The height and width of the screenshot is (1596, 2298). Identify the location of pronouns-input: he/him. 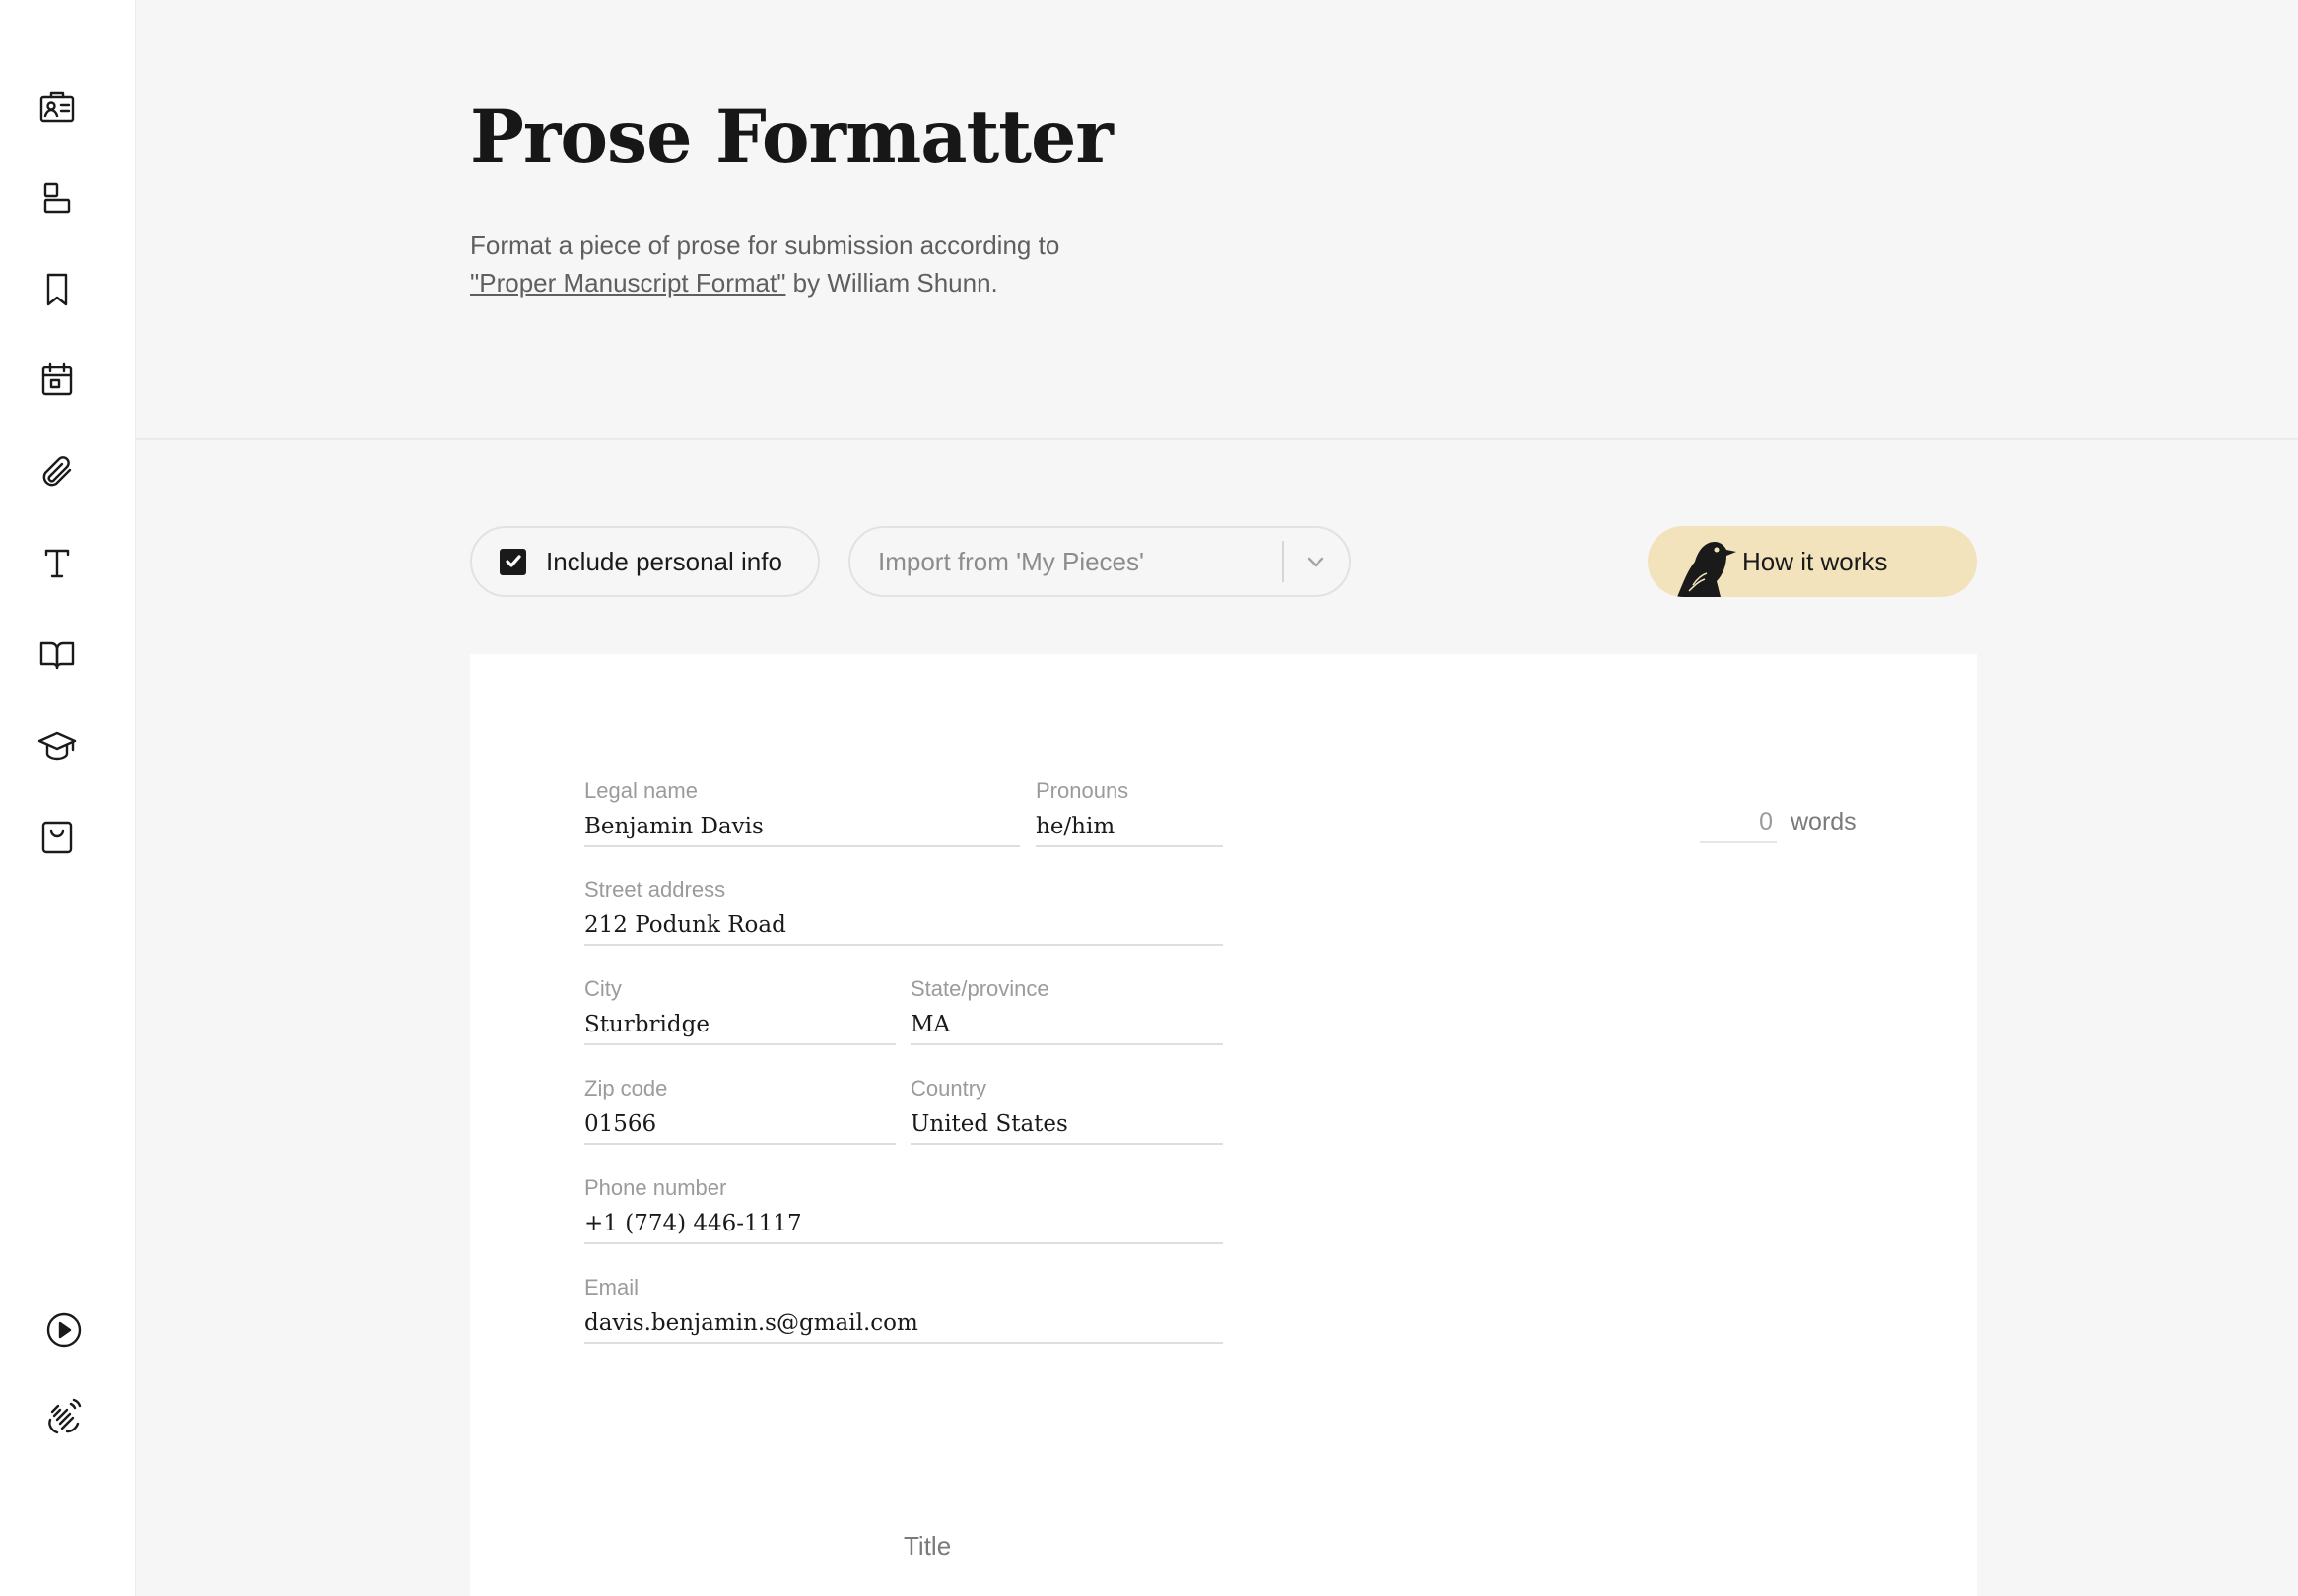
(1129, 828).